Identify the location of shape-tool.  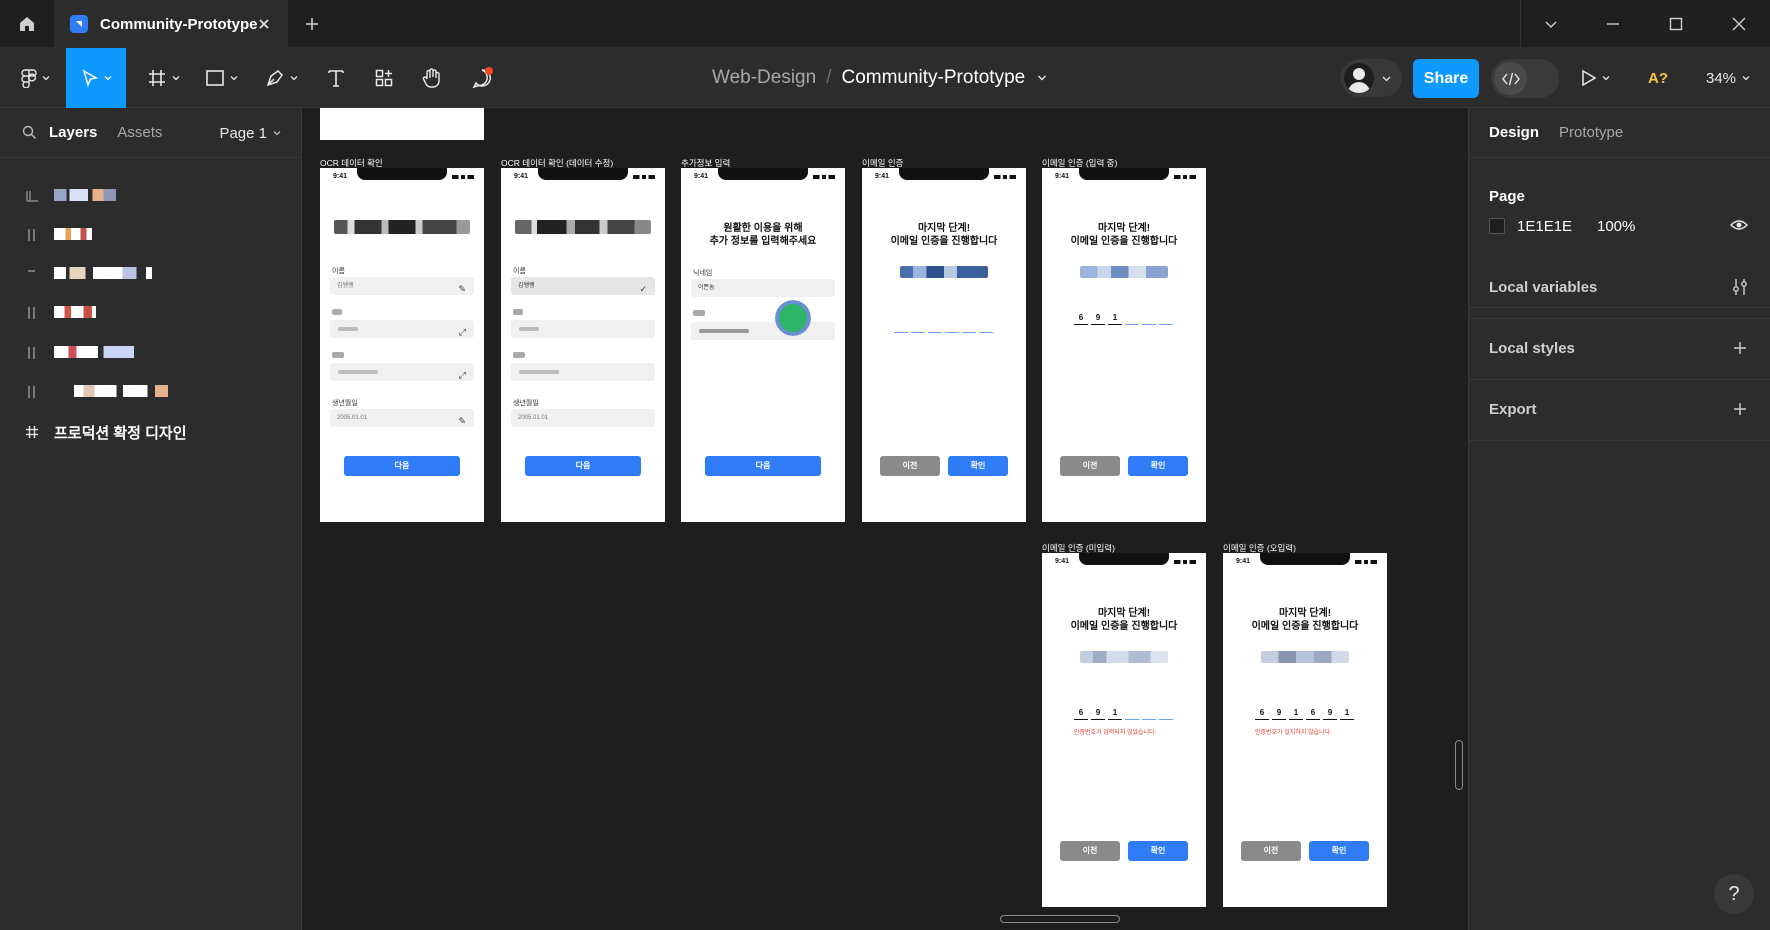
(221, 78).